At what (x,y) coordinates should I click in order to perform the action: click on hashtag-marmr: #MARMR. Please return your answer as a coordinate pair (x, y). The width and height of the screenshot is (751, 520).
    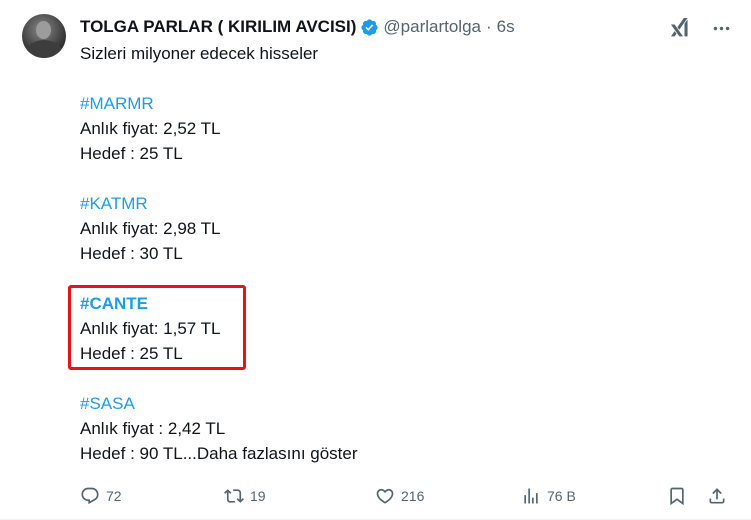
    Looking at the image, I should click on (390, 103).